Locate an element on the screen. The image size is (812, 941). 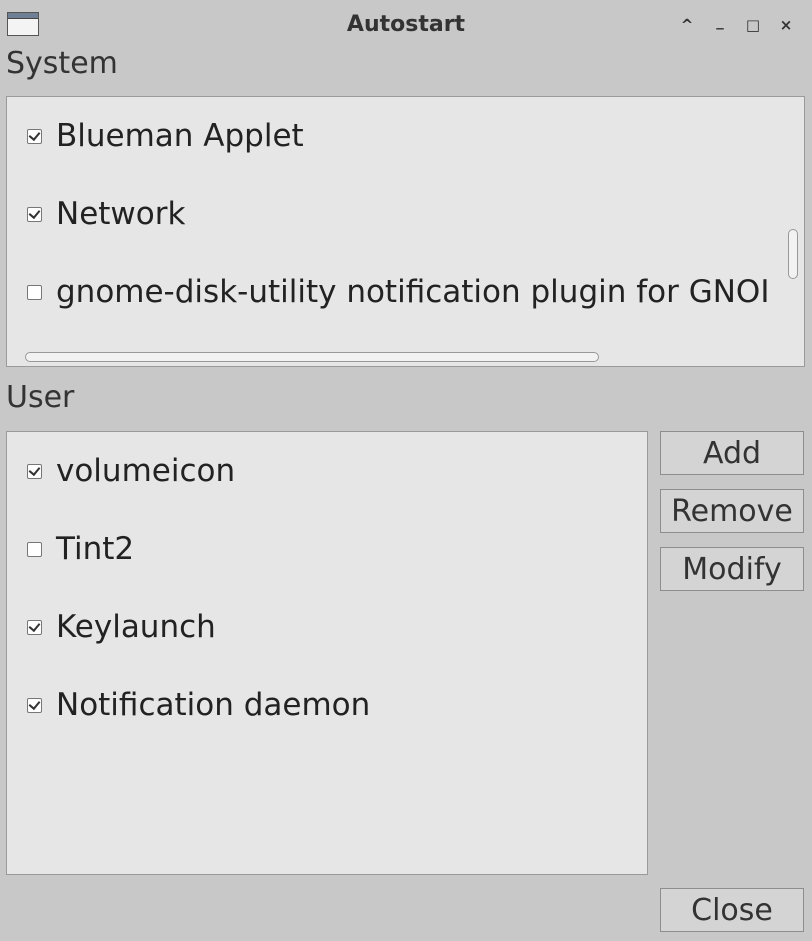
close-window-button: × is located at coordinates (786, 25).